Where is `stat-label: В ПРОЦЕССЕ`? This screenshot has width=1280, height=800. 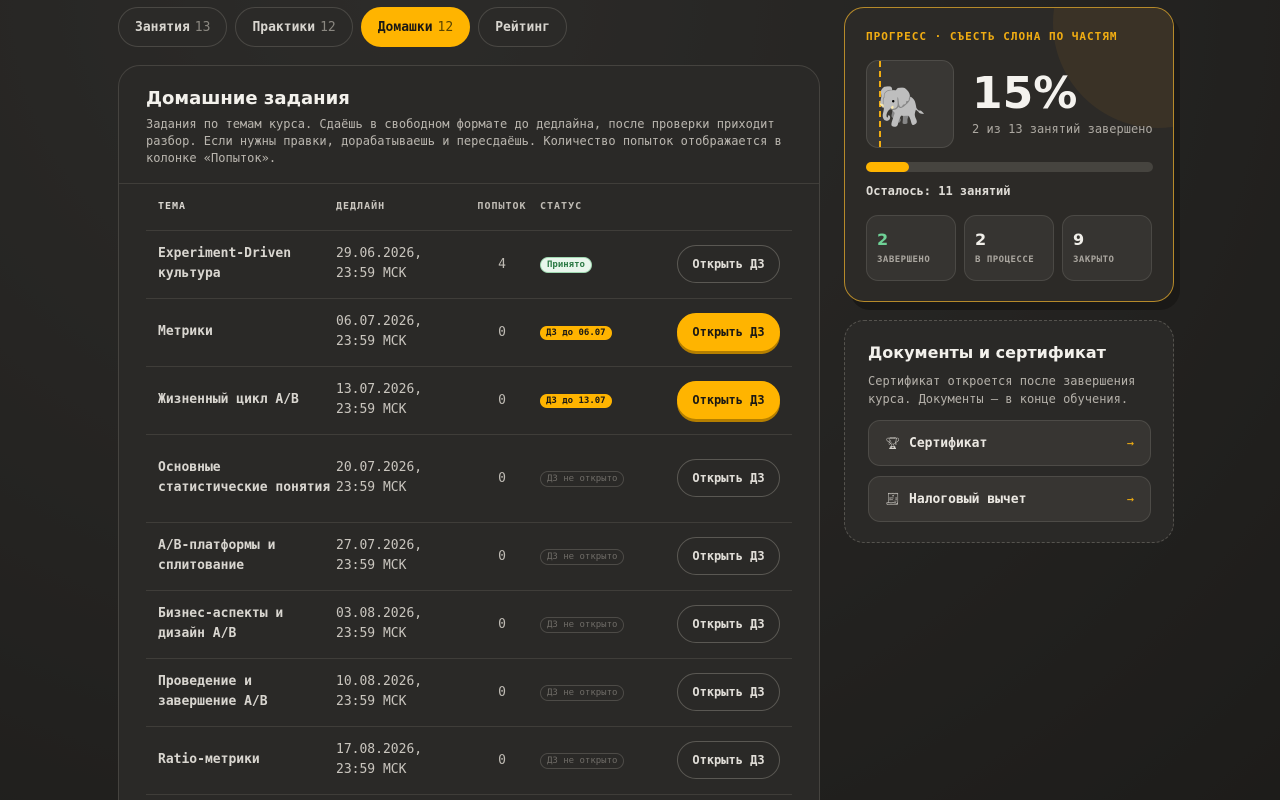 stat-label: В ПРОЦЕССЕ is located at coordinates (1005, 260).